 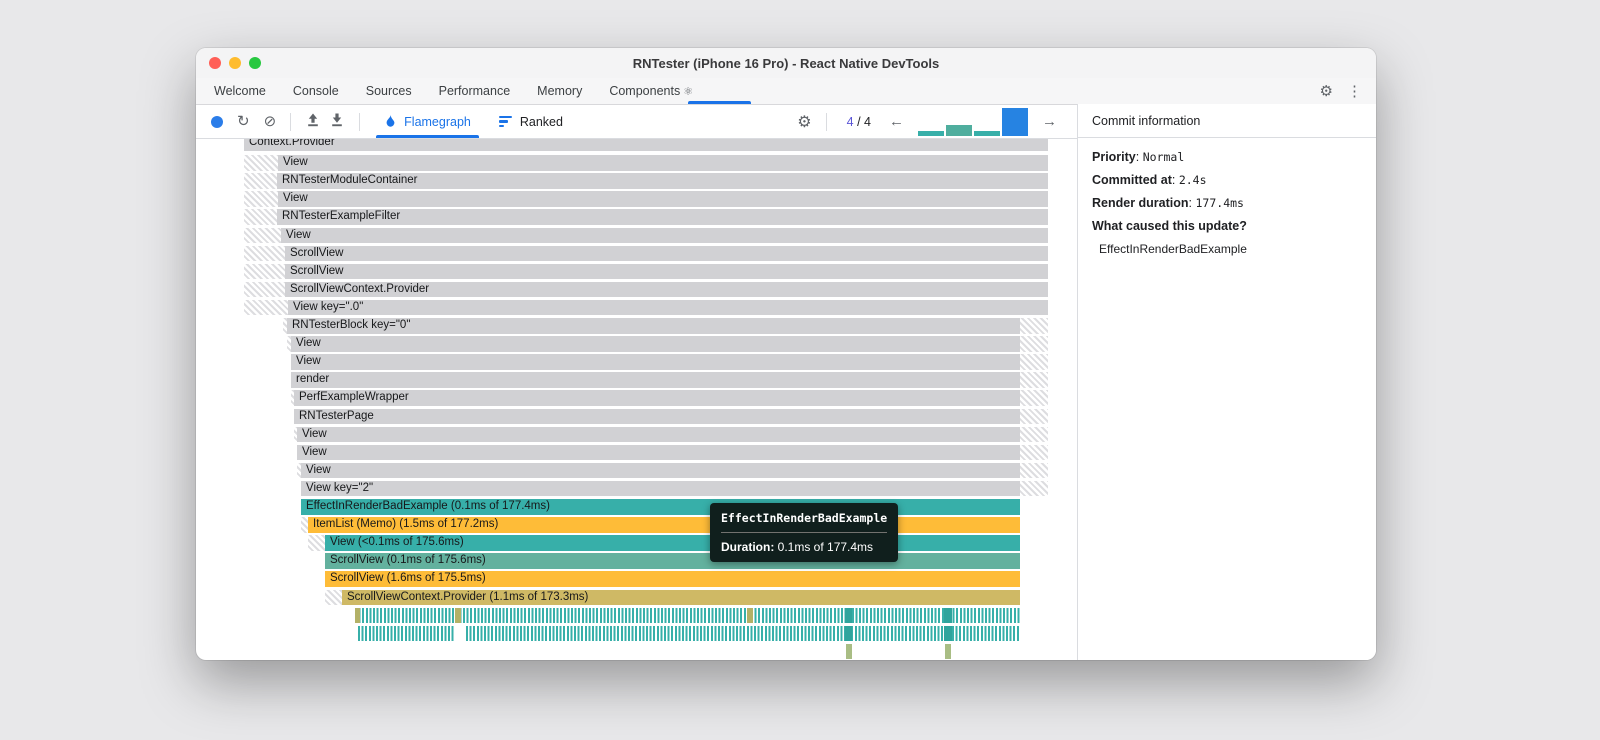 What do you see at coordinates (655, 380) in the screenshot?
I see `flamegraph-bar: render` at bounding box center [655, 380].